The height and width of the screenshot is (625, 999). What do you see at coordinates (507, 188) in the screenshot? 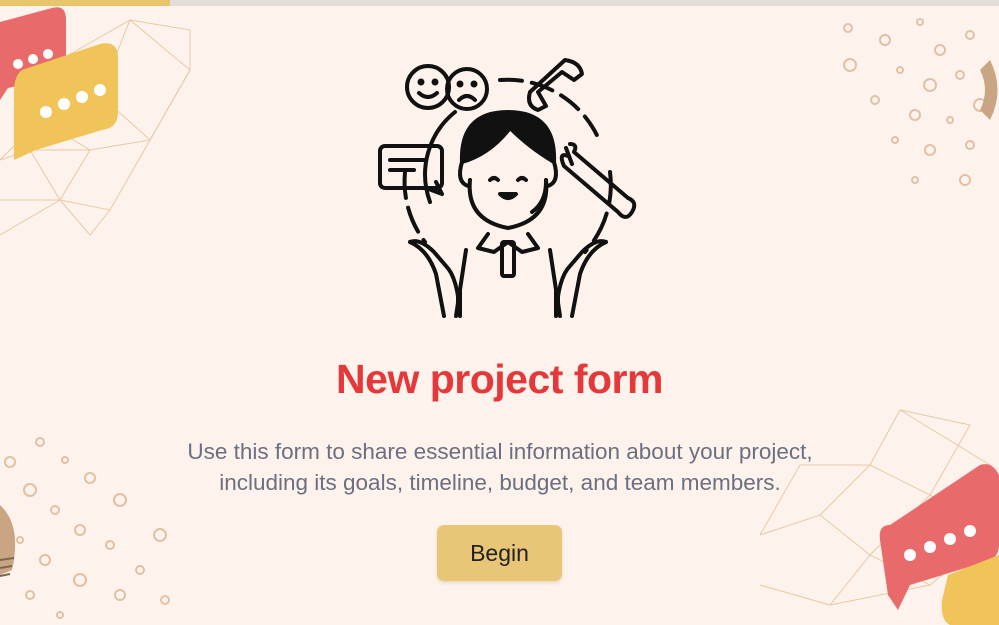
I see `customer-support-person-icon` at bounding box center [507, 188].